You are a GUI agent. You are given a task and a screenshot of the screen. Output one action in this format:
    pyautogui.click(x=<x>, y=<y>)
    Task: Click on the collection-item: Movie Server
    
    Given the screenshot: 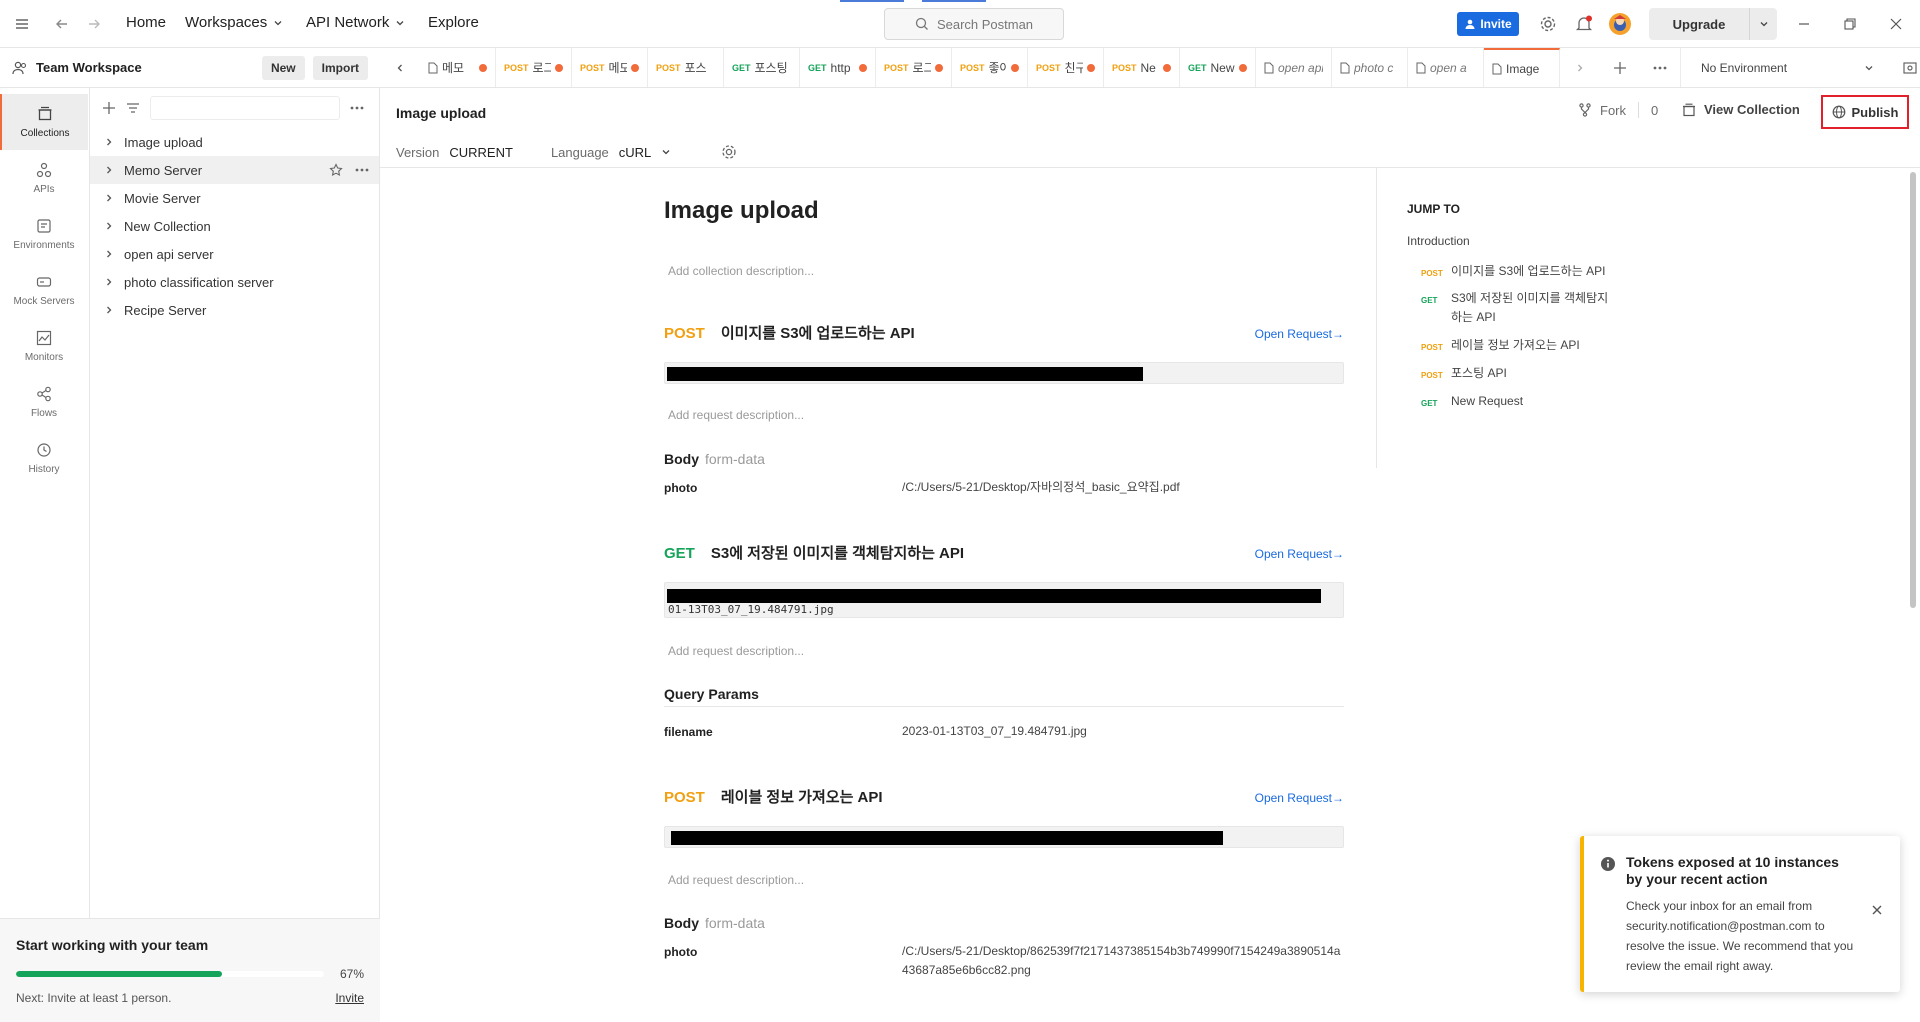 What is the action you would take?
    pyautogui.click(x=234, y=198)
    